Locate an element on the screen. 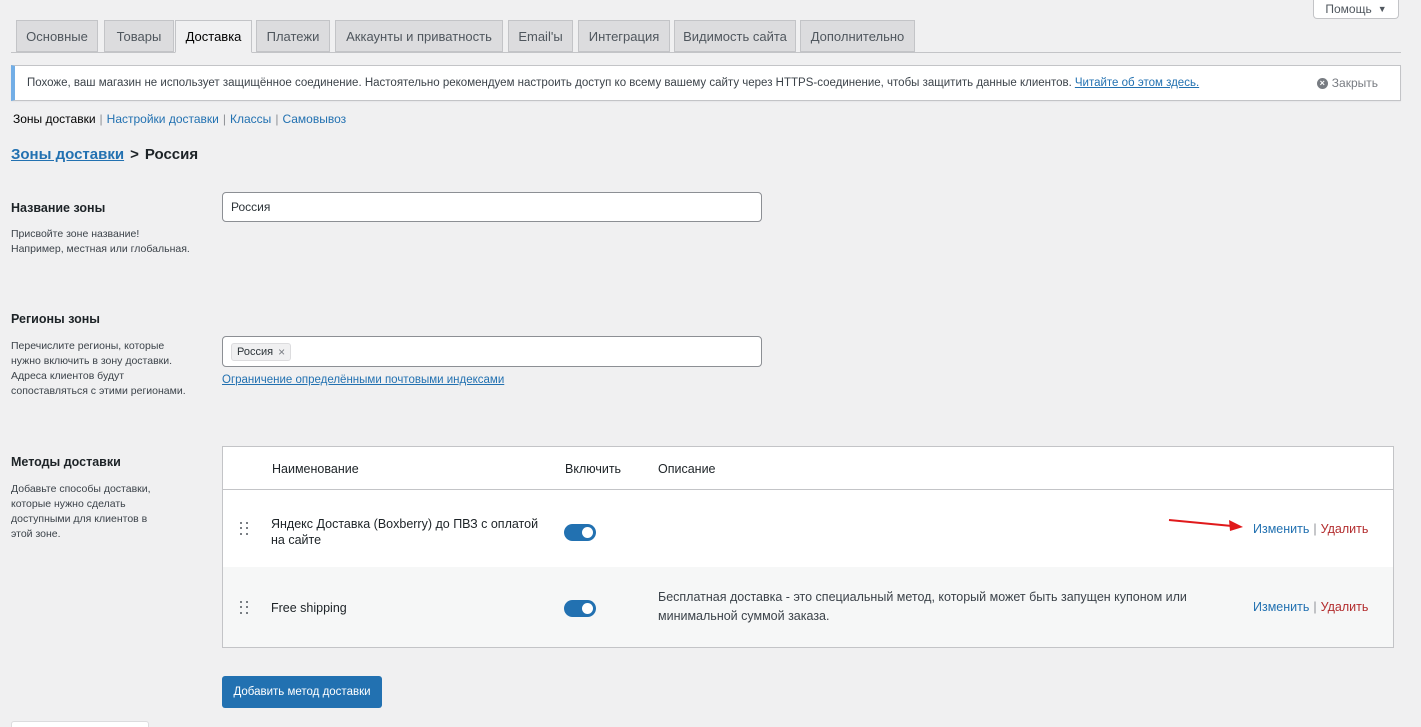 The height and width of the screenshot is (727, 1421). annotation-arrow-icon is located at coordinates (1205, 525).